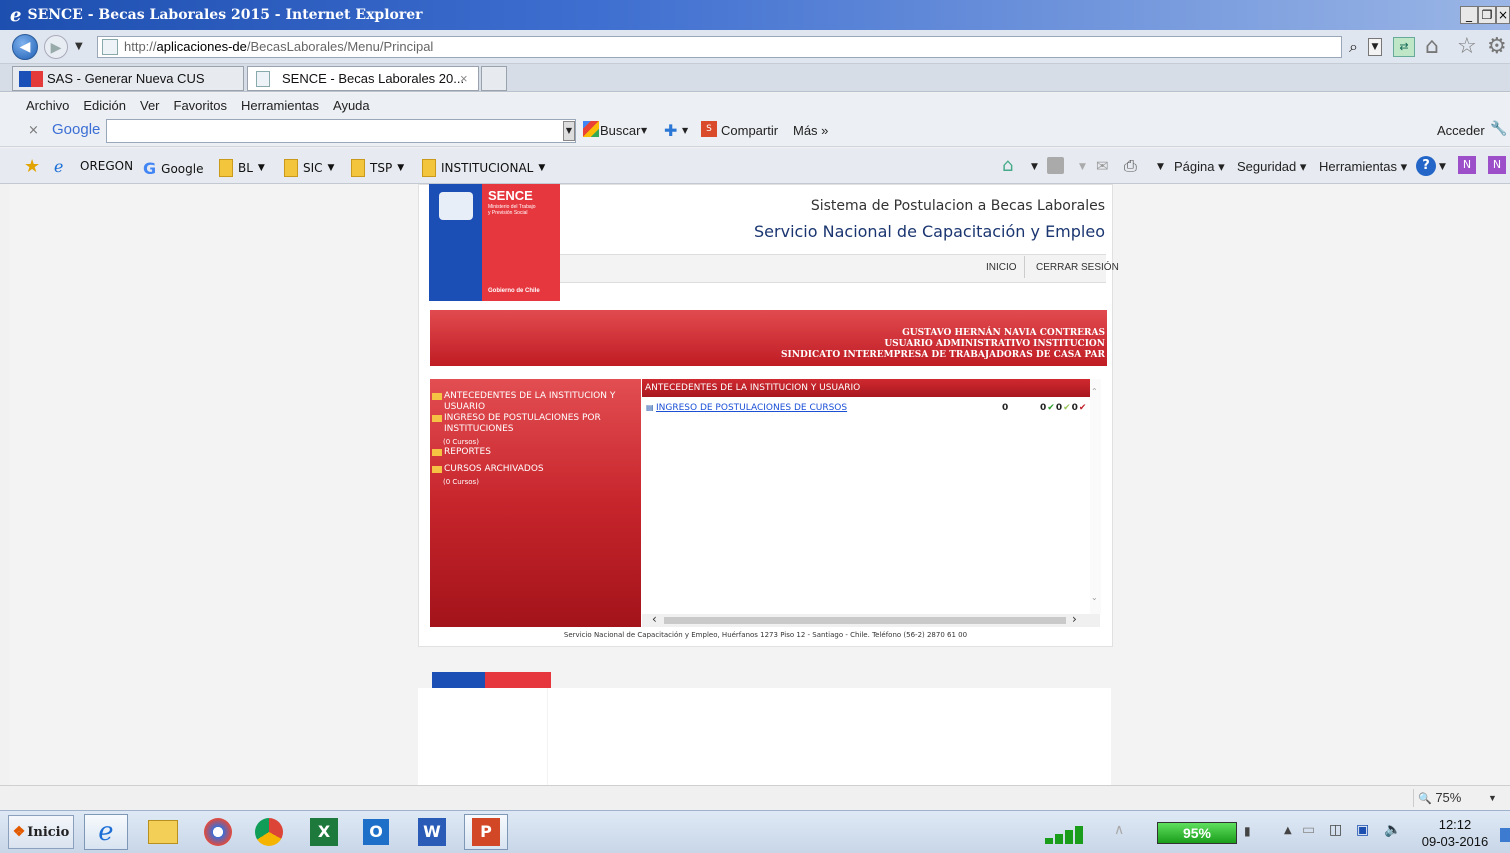 This screenshot has width=1510, height=853. What do you see at coordinates (1492, 798) in the screenshot?
I see `zoom-dropdown-icon: ▼` at bounding box center [1492, 798].